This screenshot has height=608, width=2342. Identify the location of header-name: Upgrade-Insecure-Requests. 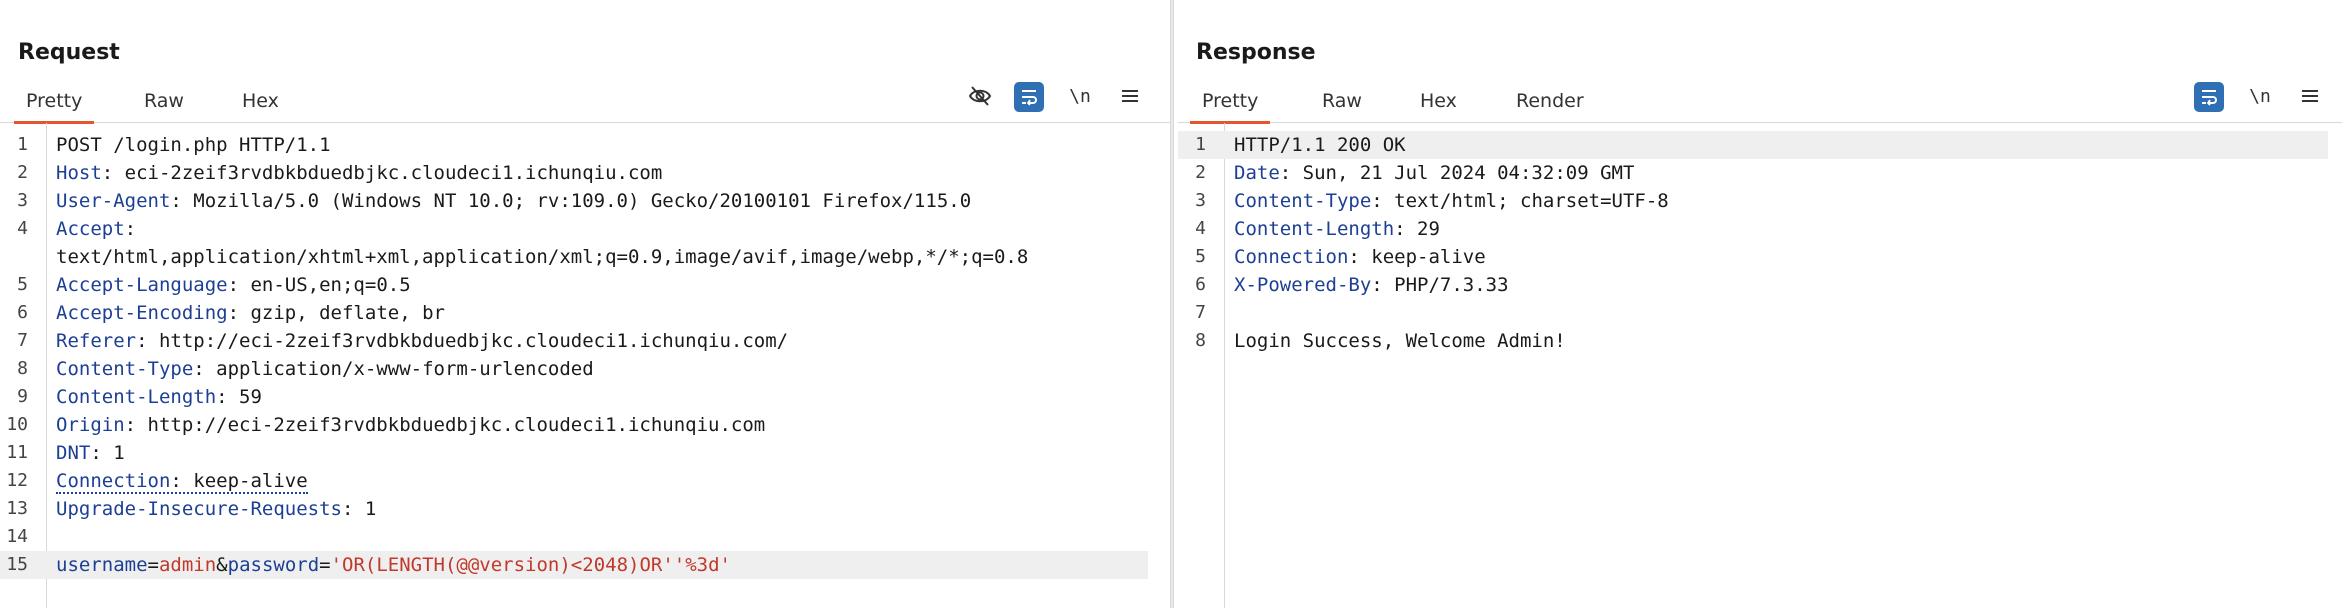
(199, 509).